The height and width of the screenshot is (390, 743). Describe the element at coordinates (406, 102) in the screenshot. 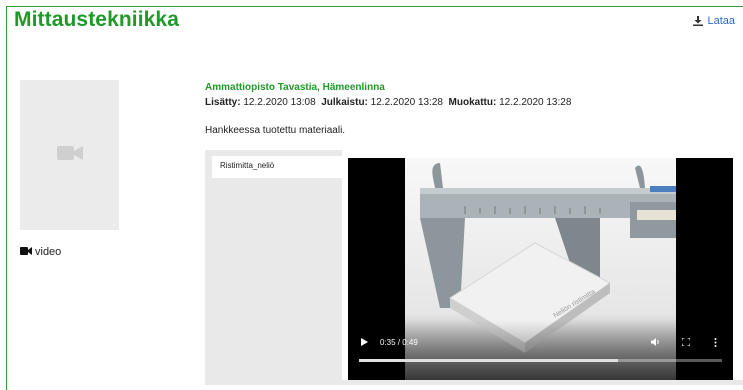

I see `published-value: 12.2.2020 13:28` at that location.